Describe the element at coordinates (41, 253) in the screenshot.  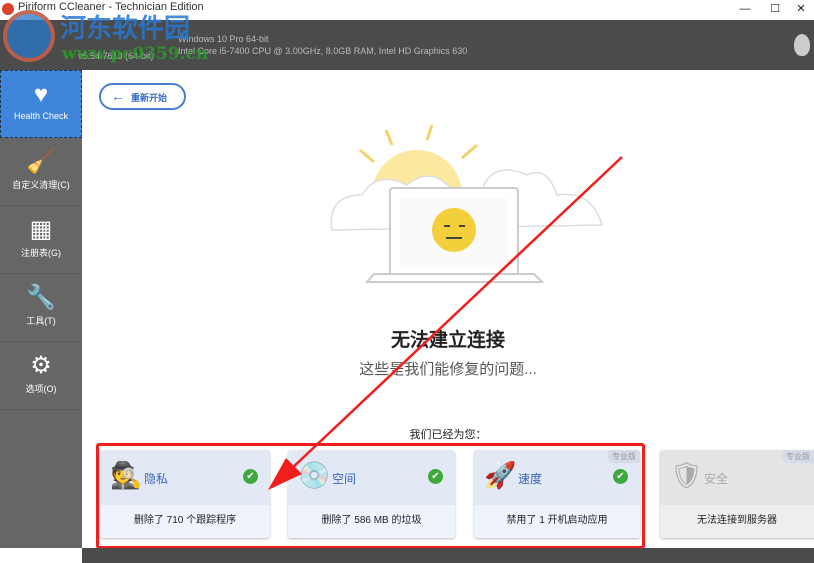
I see `sidebar-item-label: 注册表(G)` at that location.